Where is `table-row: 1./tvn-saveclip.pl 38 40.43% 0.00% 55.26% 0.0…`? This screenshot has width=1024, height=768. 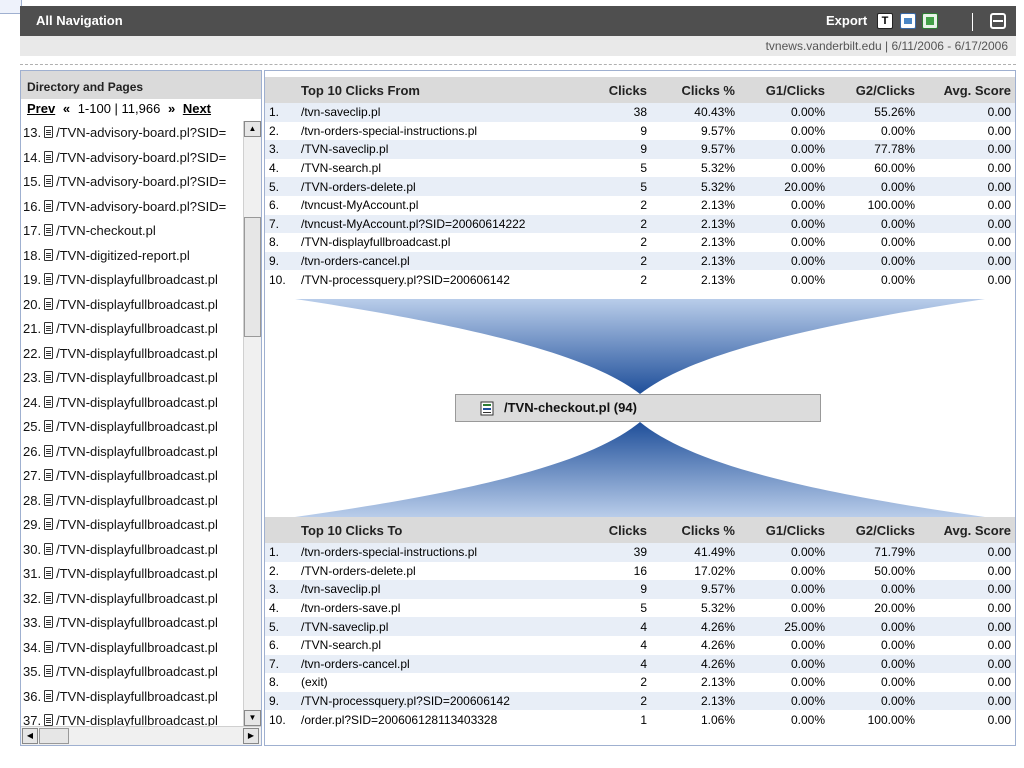
table-row: 1./tvn-saveclip.pl 38 40.43% 0.00% 55.26% 0.0… is located at coordinates (640, 112).